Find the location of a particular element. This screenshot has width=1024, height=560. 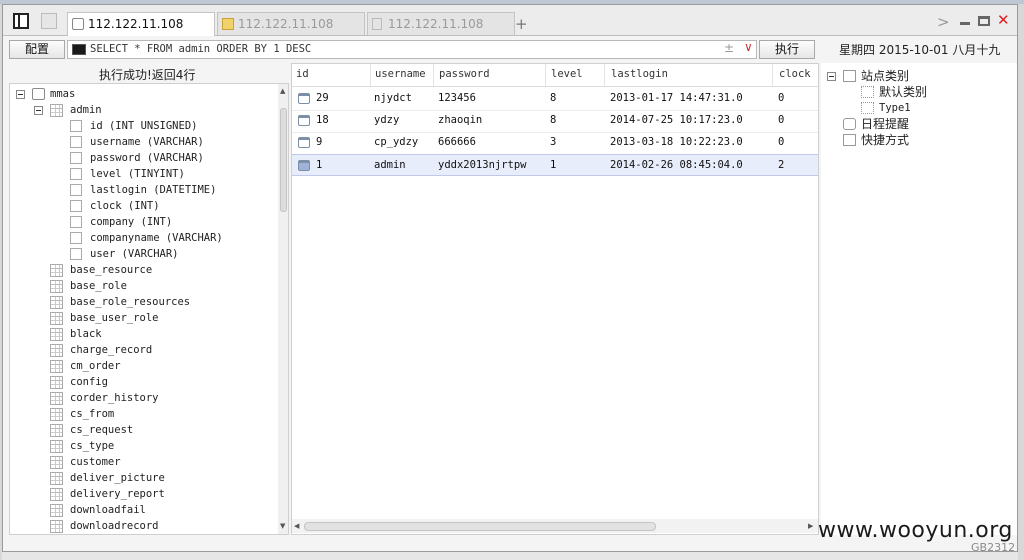

cell-id: 9 is located at coordinates (319, 142).